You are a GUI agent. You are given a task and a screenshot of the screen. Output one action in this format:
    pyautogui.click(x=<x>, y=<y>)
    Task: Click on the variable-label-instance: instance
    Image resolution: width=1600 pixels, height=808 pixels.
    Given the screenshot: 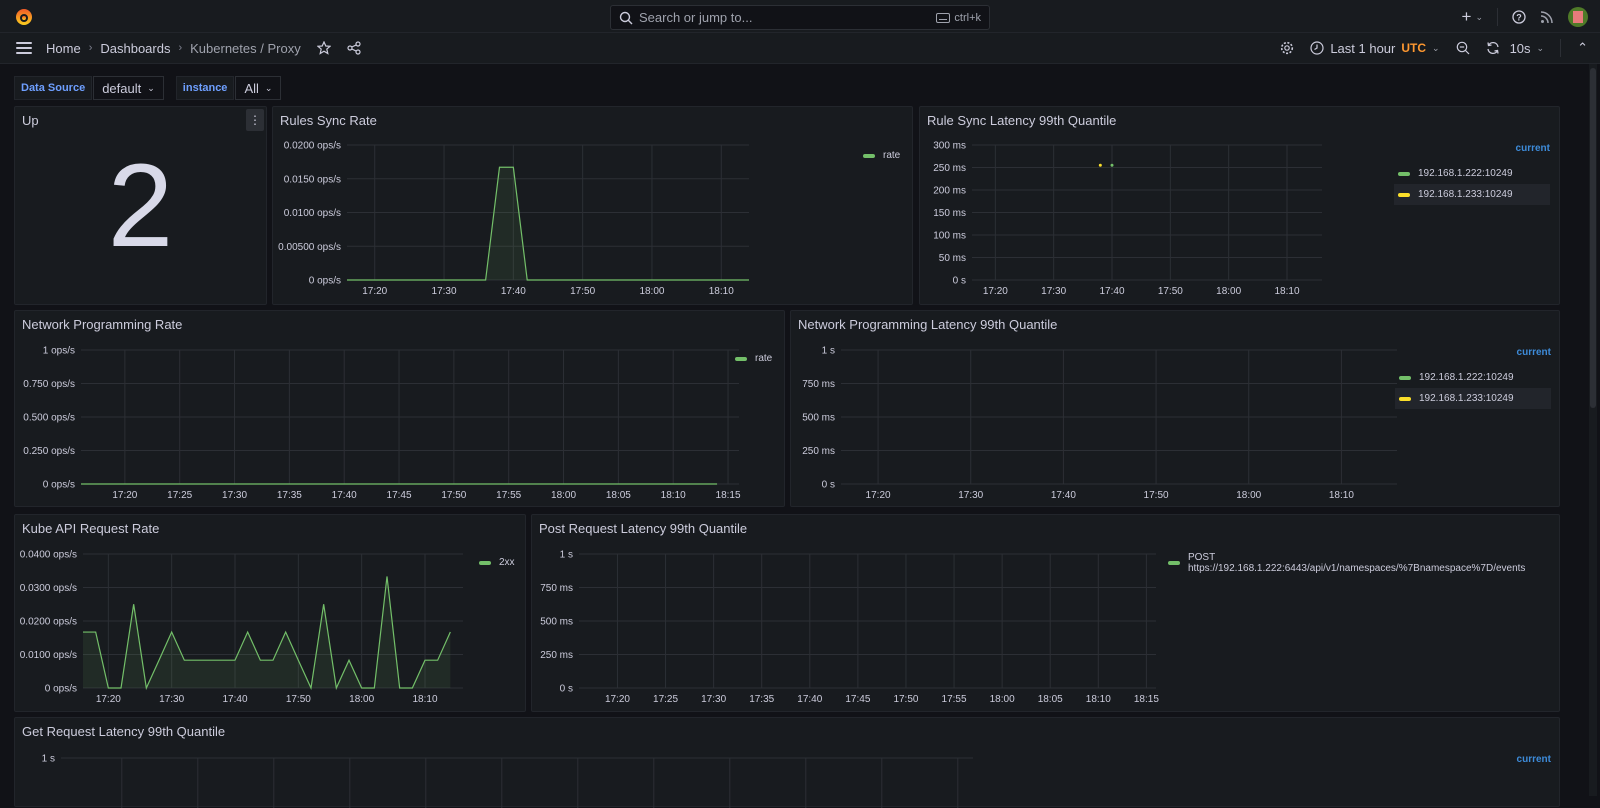 What is the action you would take?
    pyautogui.click(x=205, y=88)
    